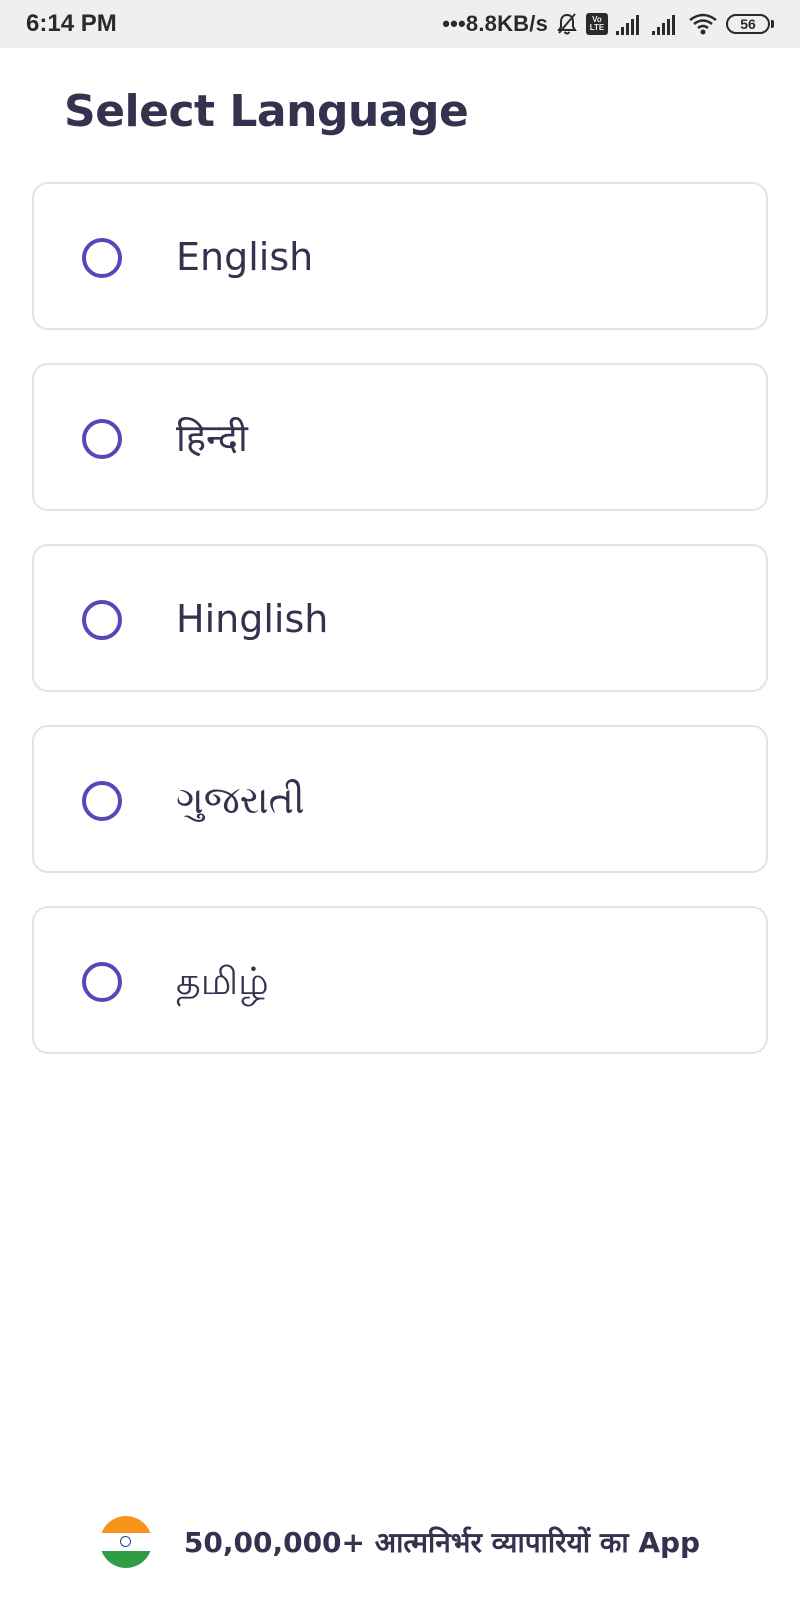 The width and height of the screenshot is (800, 1600). I want to click on mute-bell-icon, so click(567, 24).